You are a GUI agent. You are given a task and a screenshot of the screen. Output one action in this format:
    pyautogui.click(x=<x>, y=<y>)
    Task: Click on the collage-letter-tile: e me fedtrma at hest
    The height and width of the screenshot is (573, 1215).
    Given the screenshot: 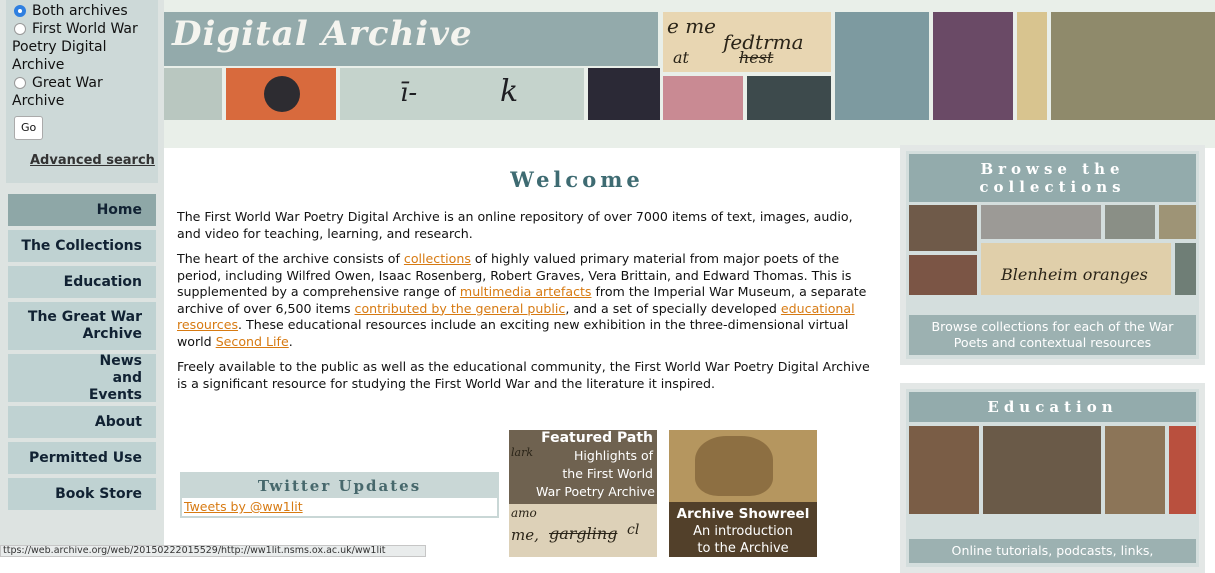 What is the action you would take?
    pyautogui.click(x=747, y=42)
    